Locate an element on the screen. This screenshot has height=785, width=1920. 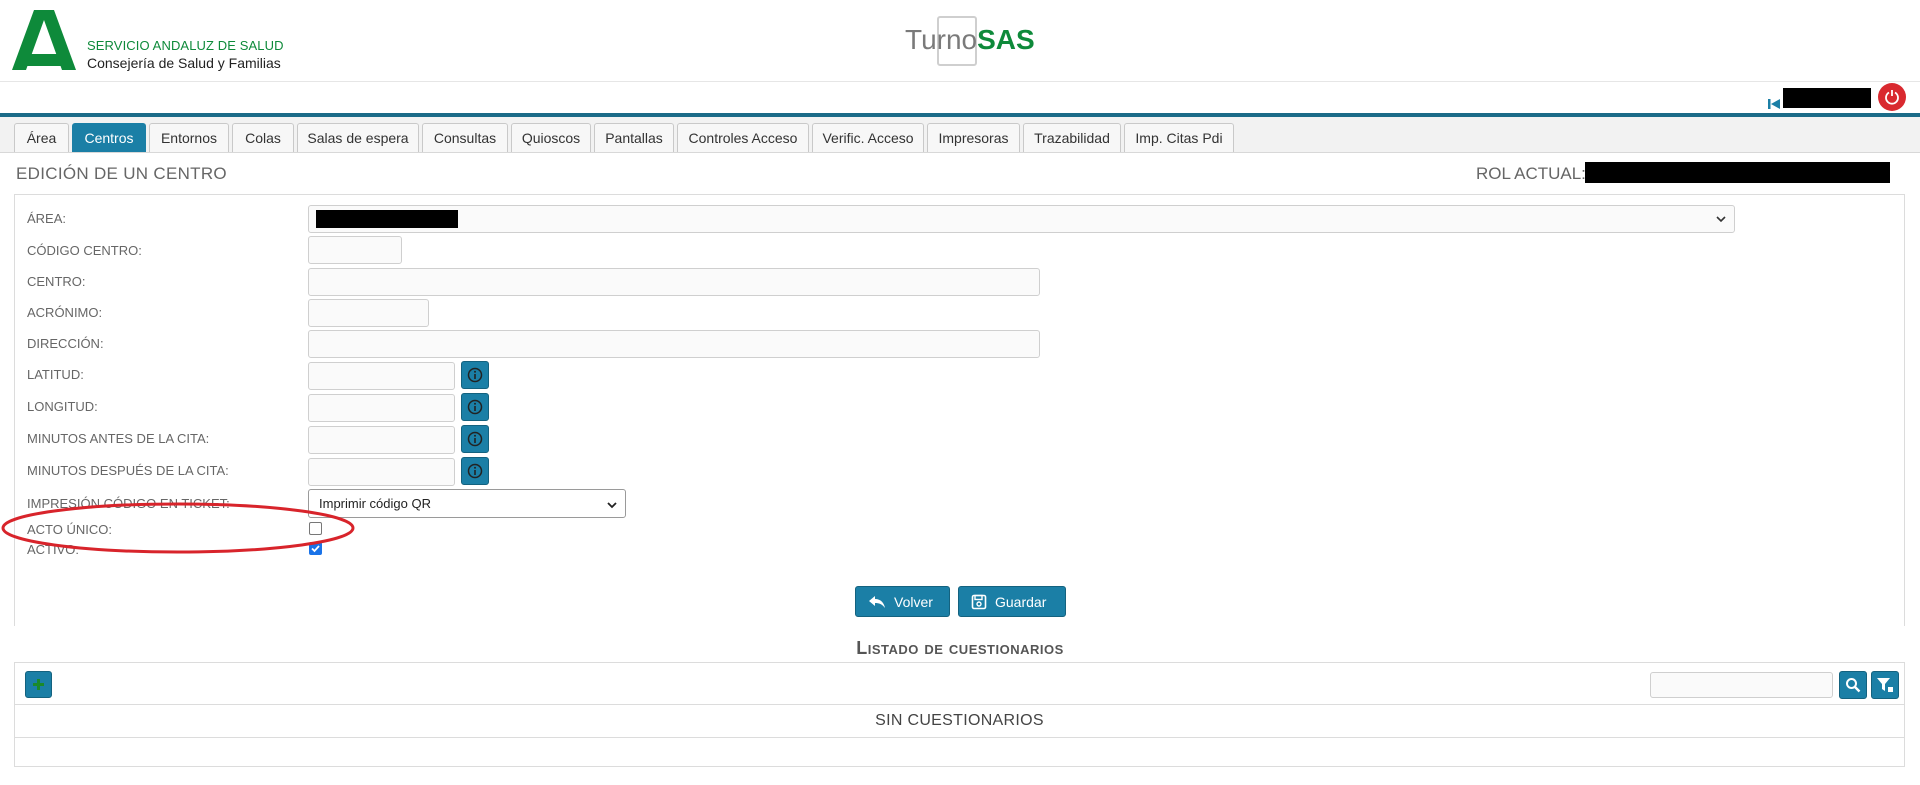
minutos-antes-info-button is located at coordinates (475, 439).